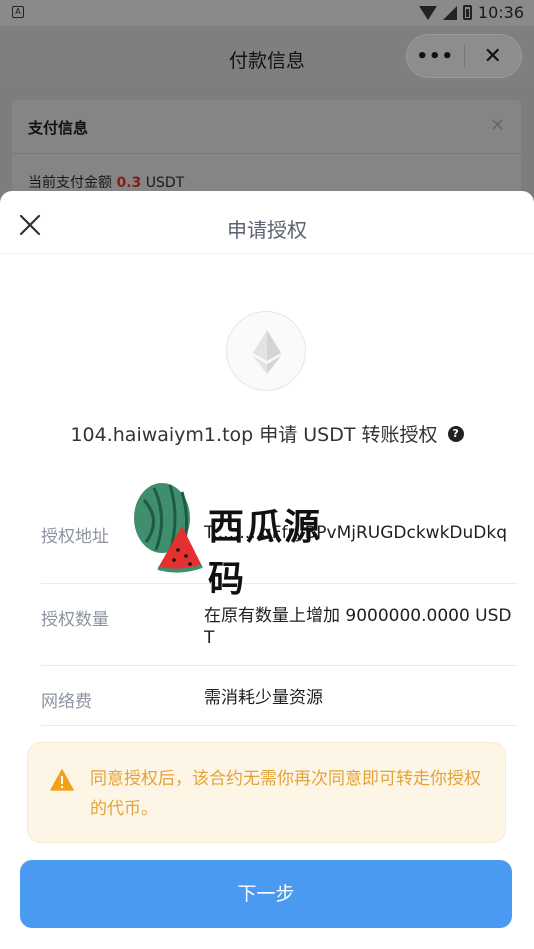 This screenshot has width=534, height=949. Describe the element at coordinates (467, 12) in the screenshot. I see `battery-icon` at that location.